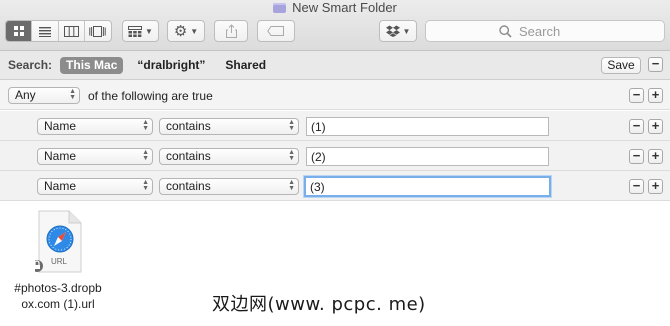 The width and height of the screenshot is (670, 326). What do you see at coordinates (344, 7) in the screenshot?
I see `window-title-text: New Smart Folder` at bounding box center [344, 7].